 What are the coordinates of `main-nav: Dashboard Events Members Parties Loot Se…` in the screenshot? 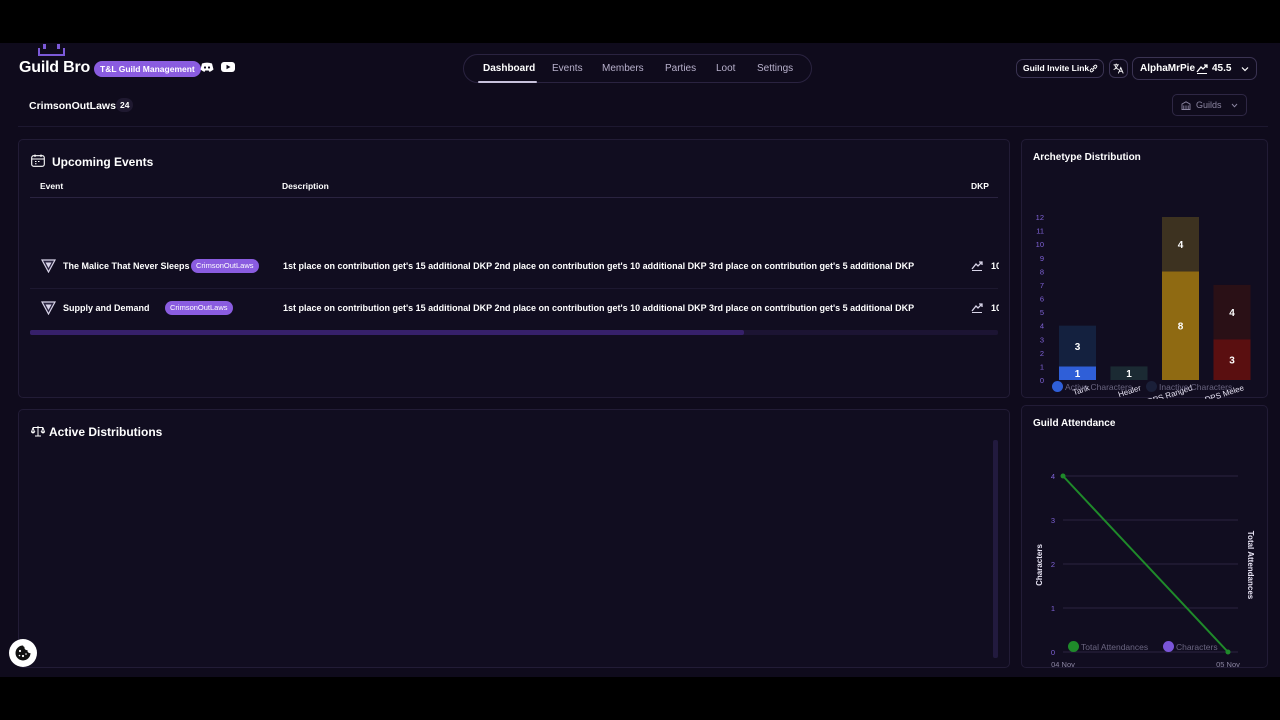 It's located at (637, 68).